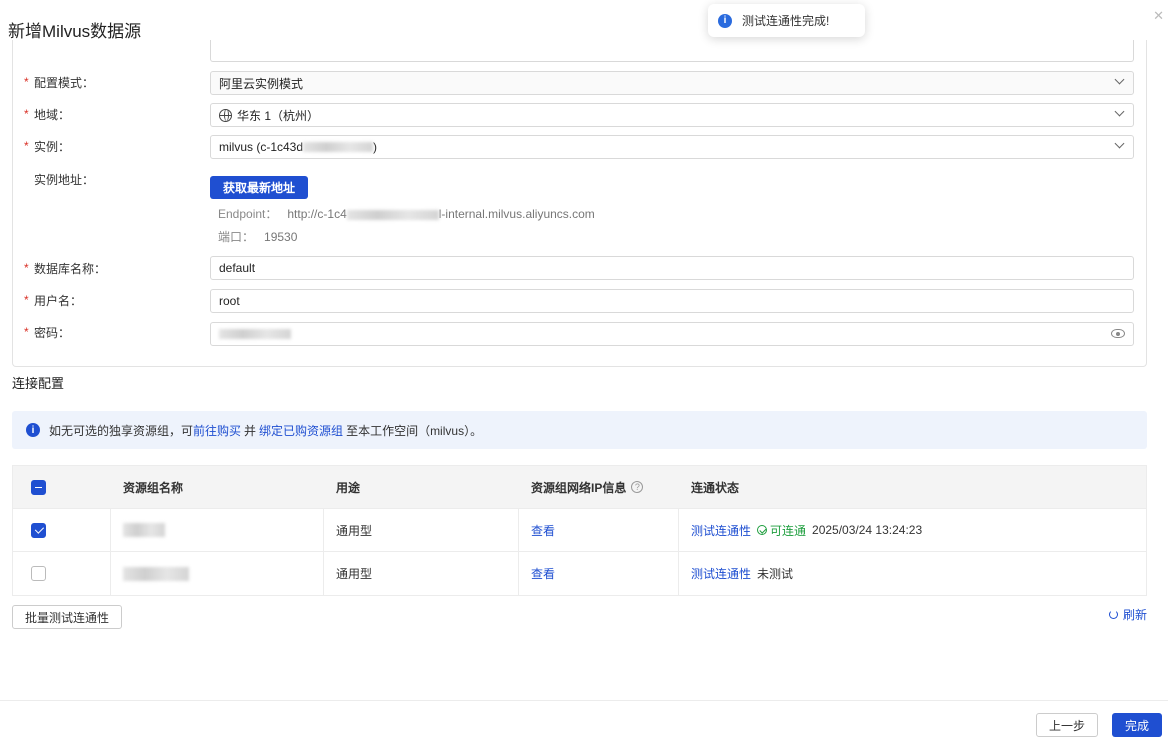 The width and height of the screenshot is (1168, 742). I want to click on buy-link: 前往购买, so click(217, 430).